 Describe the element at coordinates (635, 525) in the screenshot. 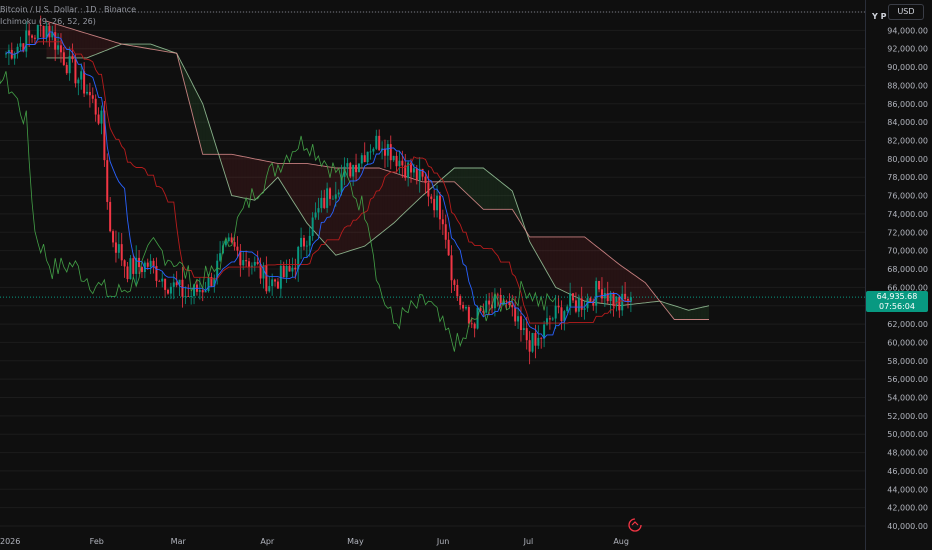

I see `reload-icon` at that location.